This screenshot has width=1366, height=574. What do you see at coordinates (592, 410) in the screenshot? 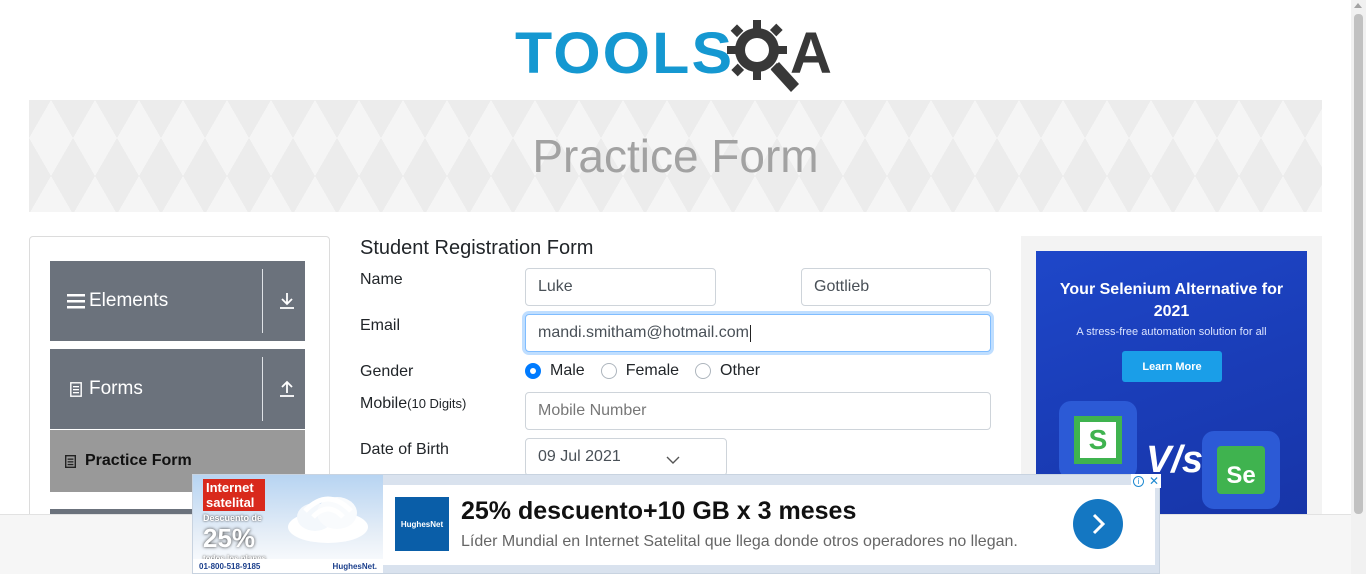
I see `mobile-placeholder: Mobile Number` at bounding box center [592, 410].